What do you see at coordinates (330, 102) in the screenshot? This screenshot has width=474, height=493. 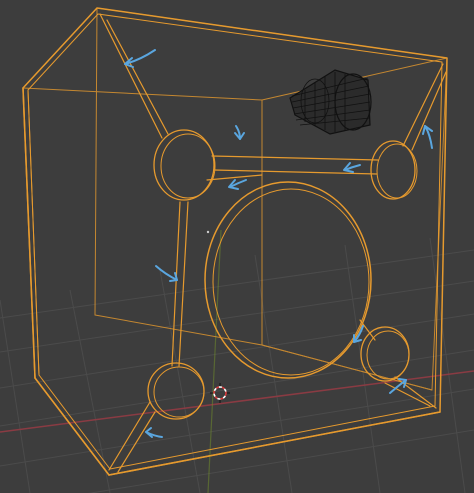 I see `port-cylinder` at bounding box center [330, 102].